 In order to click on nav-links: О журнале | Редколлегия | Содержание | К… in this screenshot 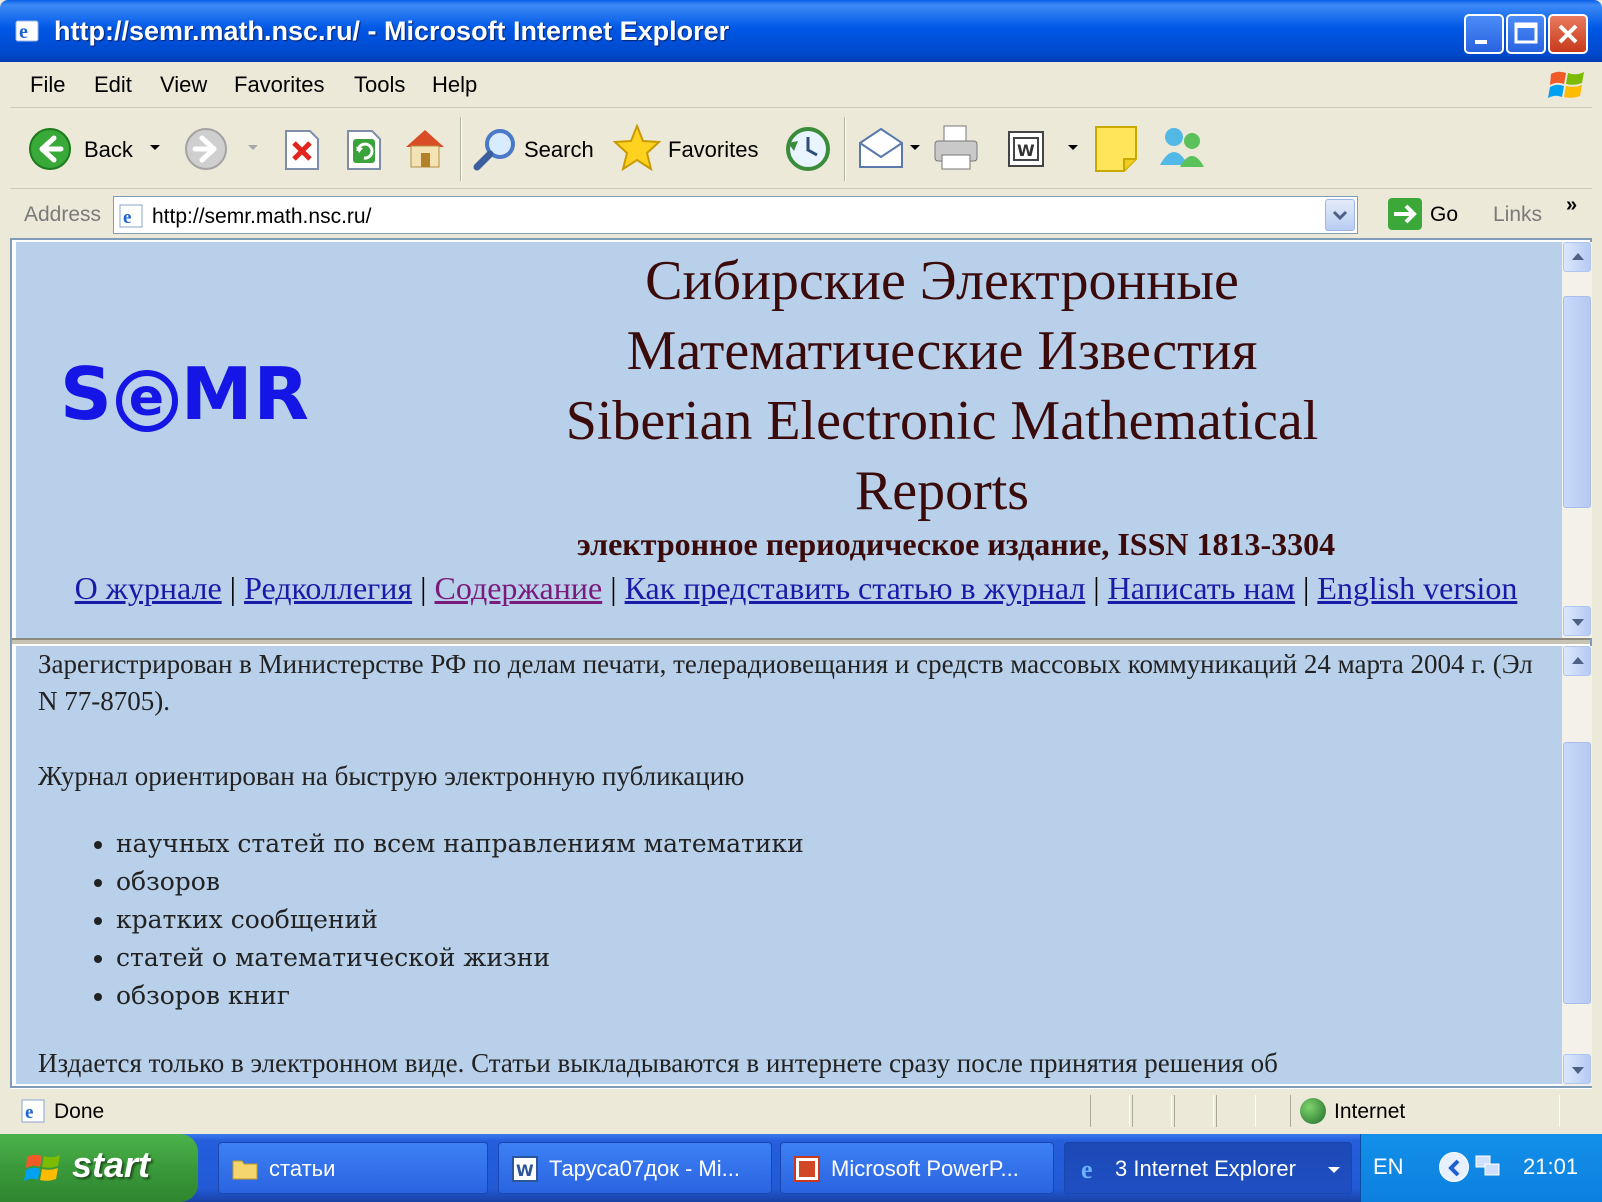, I will do `click(796, 588)`.